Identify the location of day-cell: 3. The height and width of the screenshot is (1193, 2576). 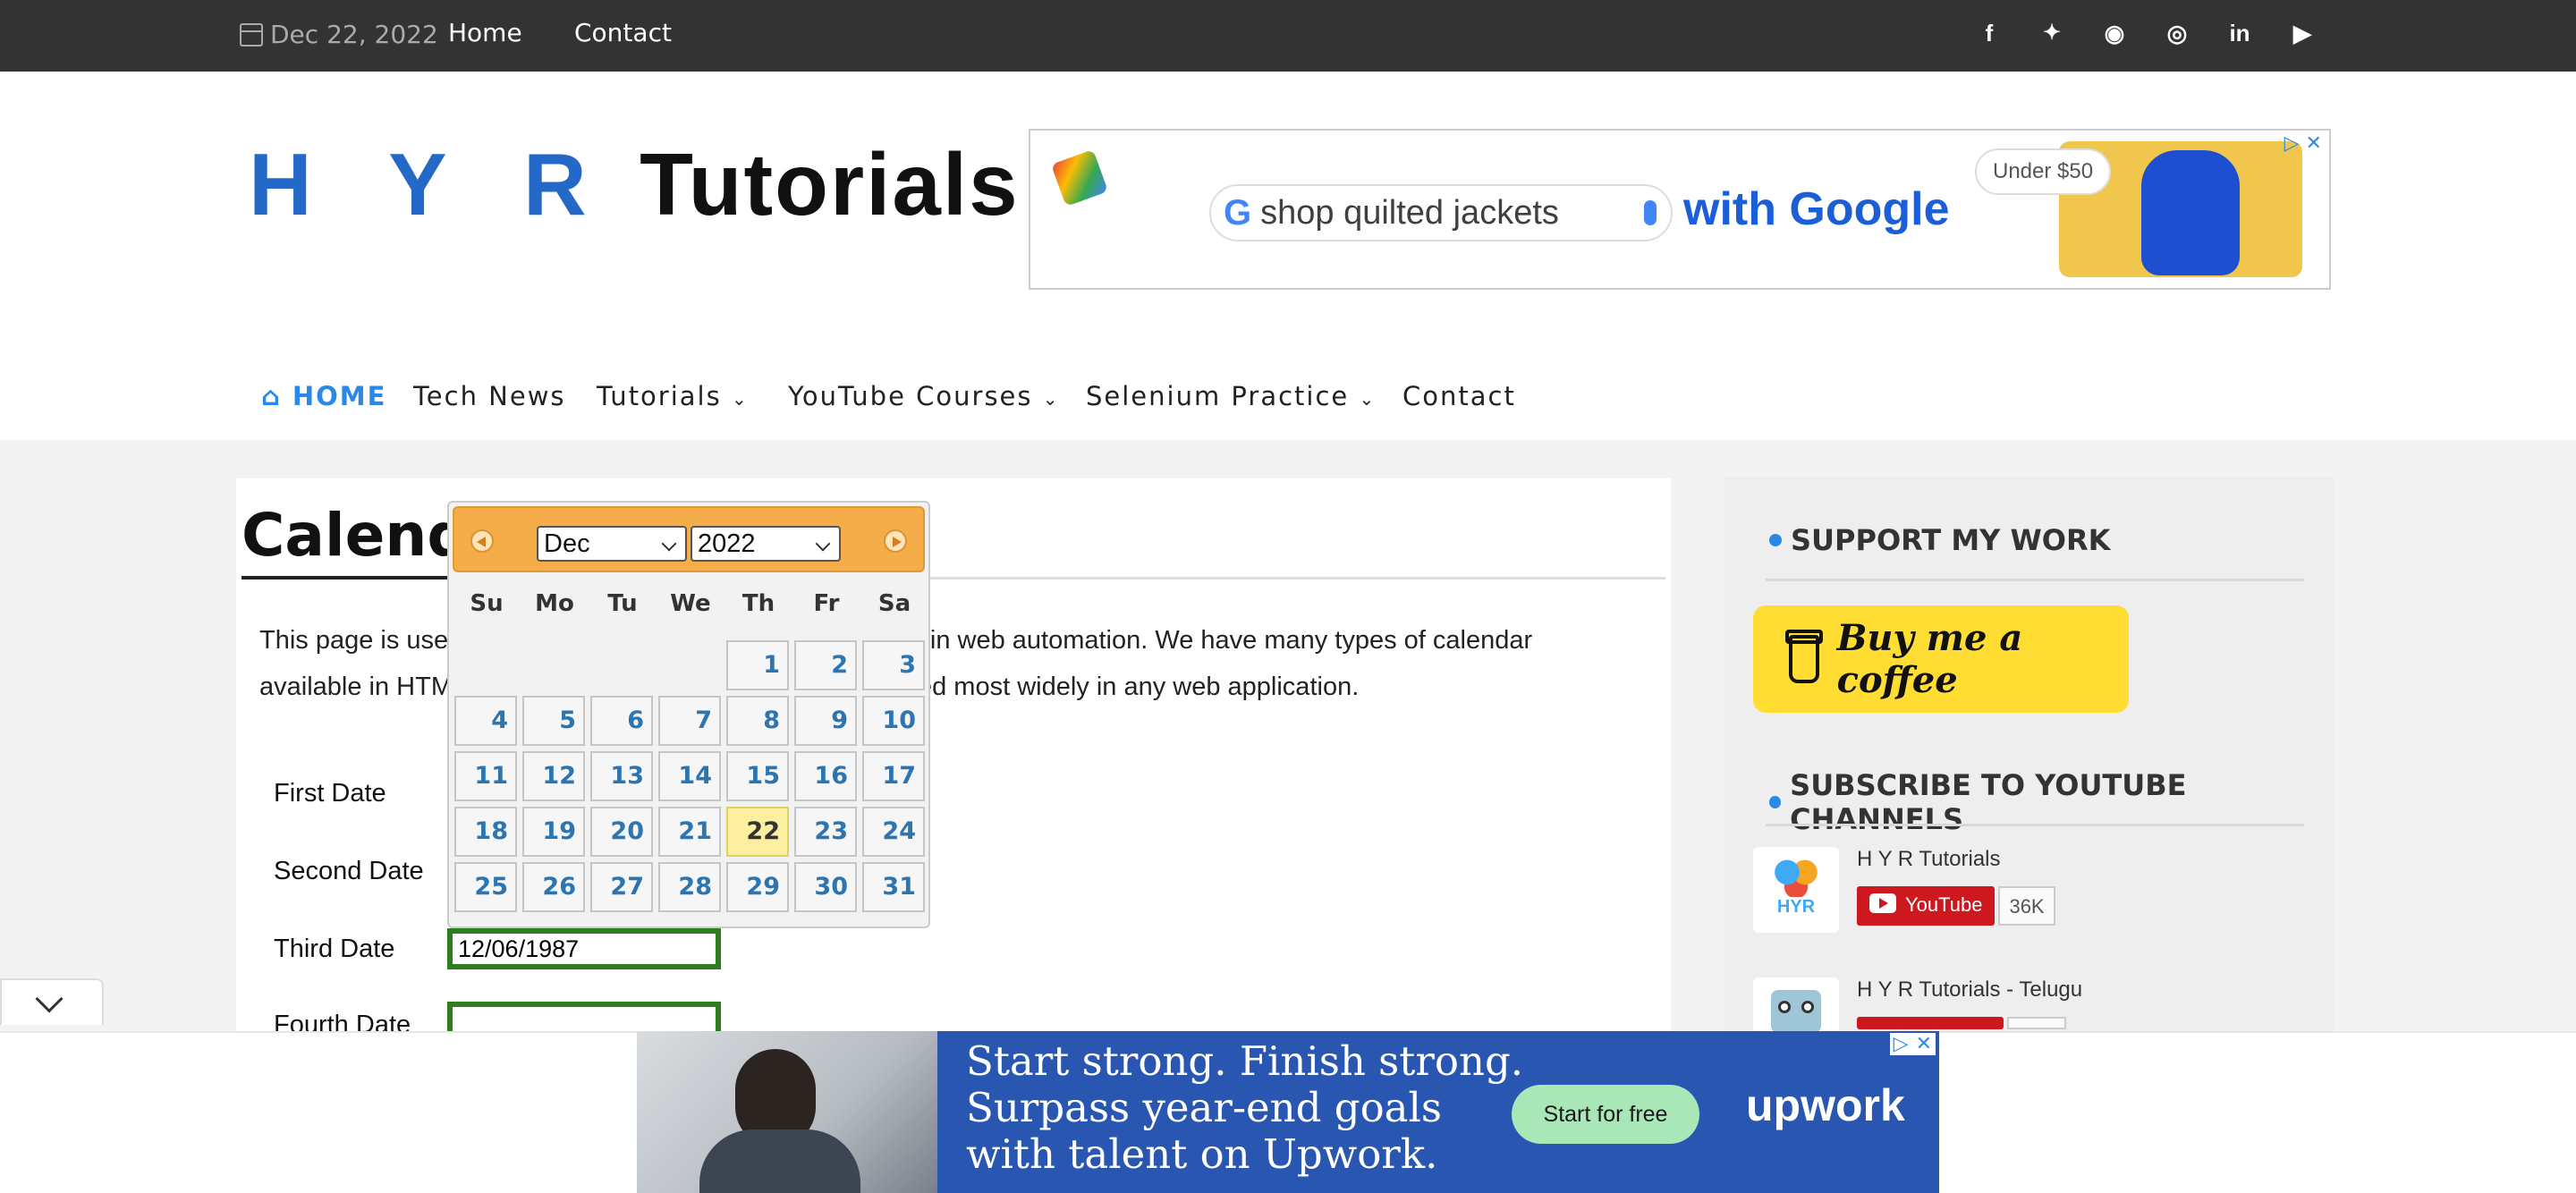
(893, 665).